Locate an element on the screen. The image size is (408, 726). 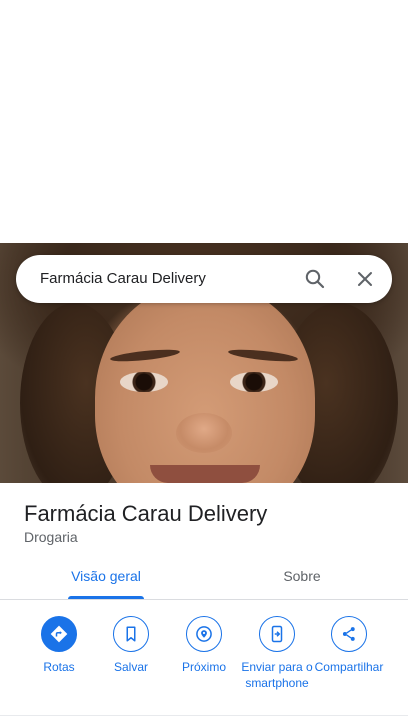
tab-about: Sobre is located at coordinates (302, 579).